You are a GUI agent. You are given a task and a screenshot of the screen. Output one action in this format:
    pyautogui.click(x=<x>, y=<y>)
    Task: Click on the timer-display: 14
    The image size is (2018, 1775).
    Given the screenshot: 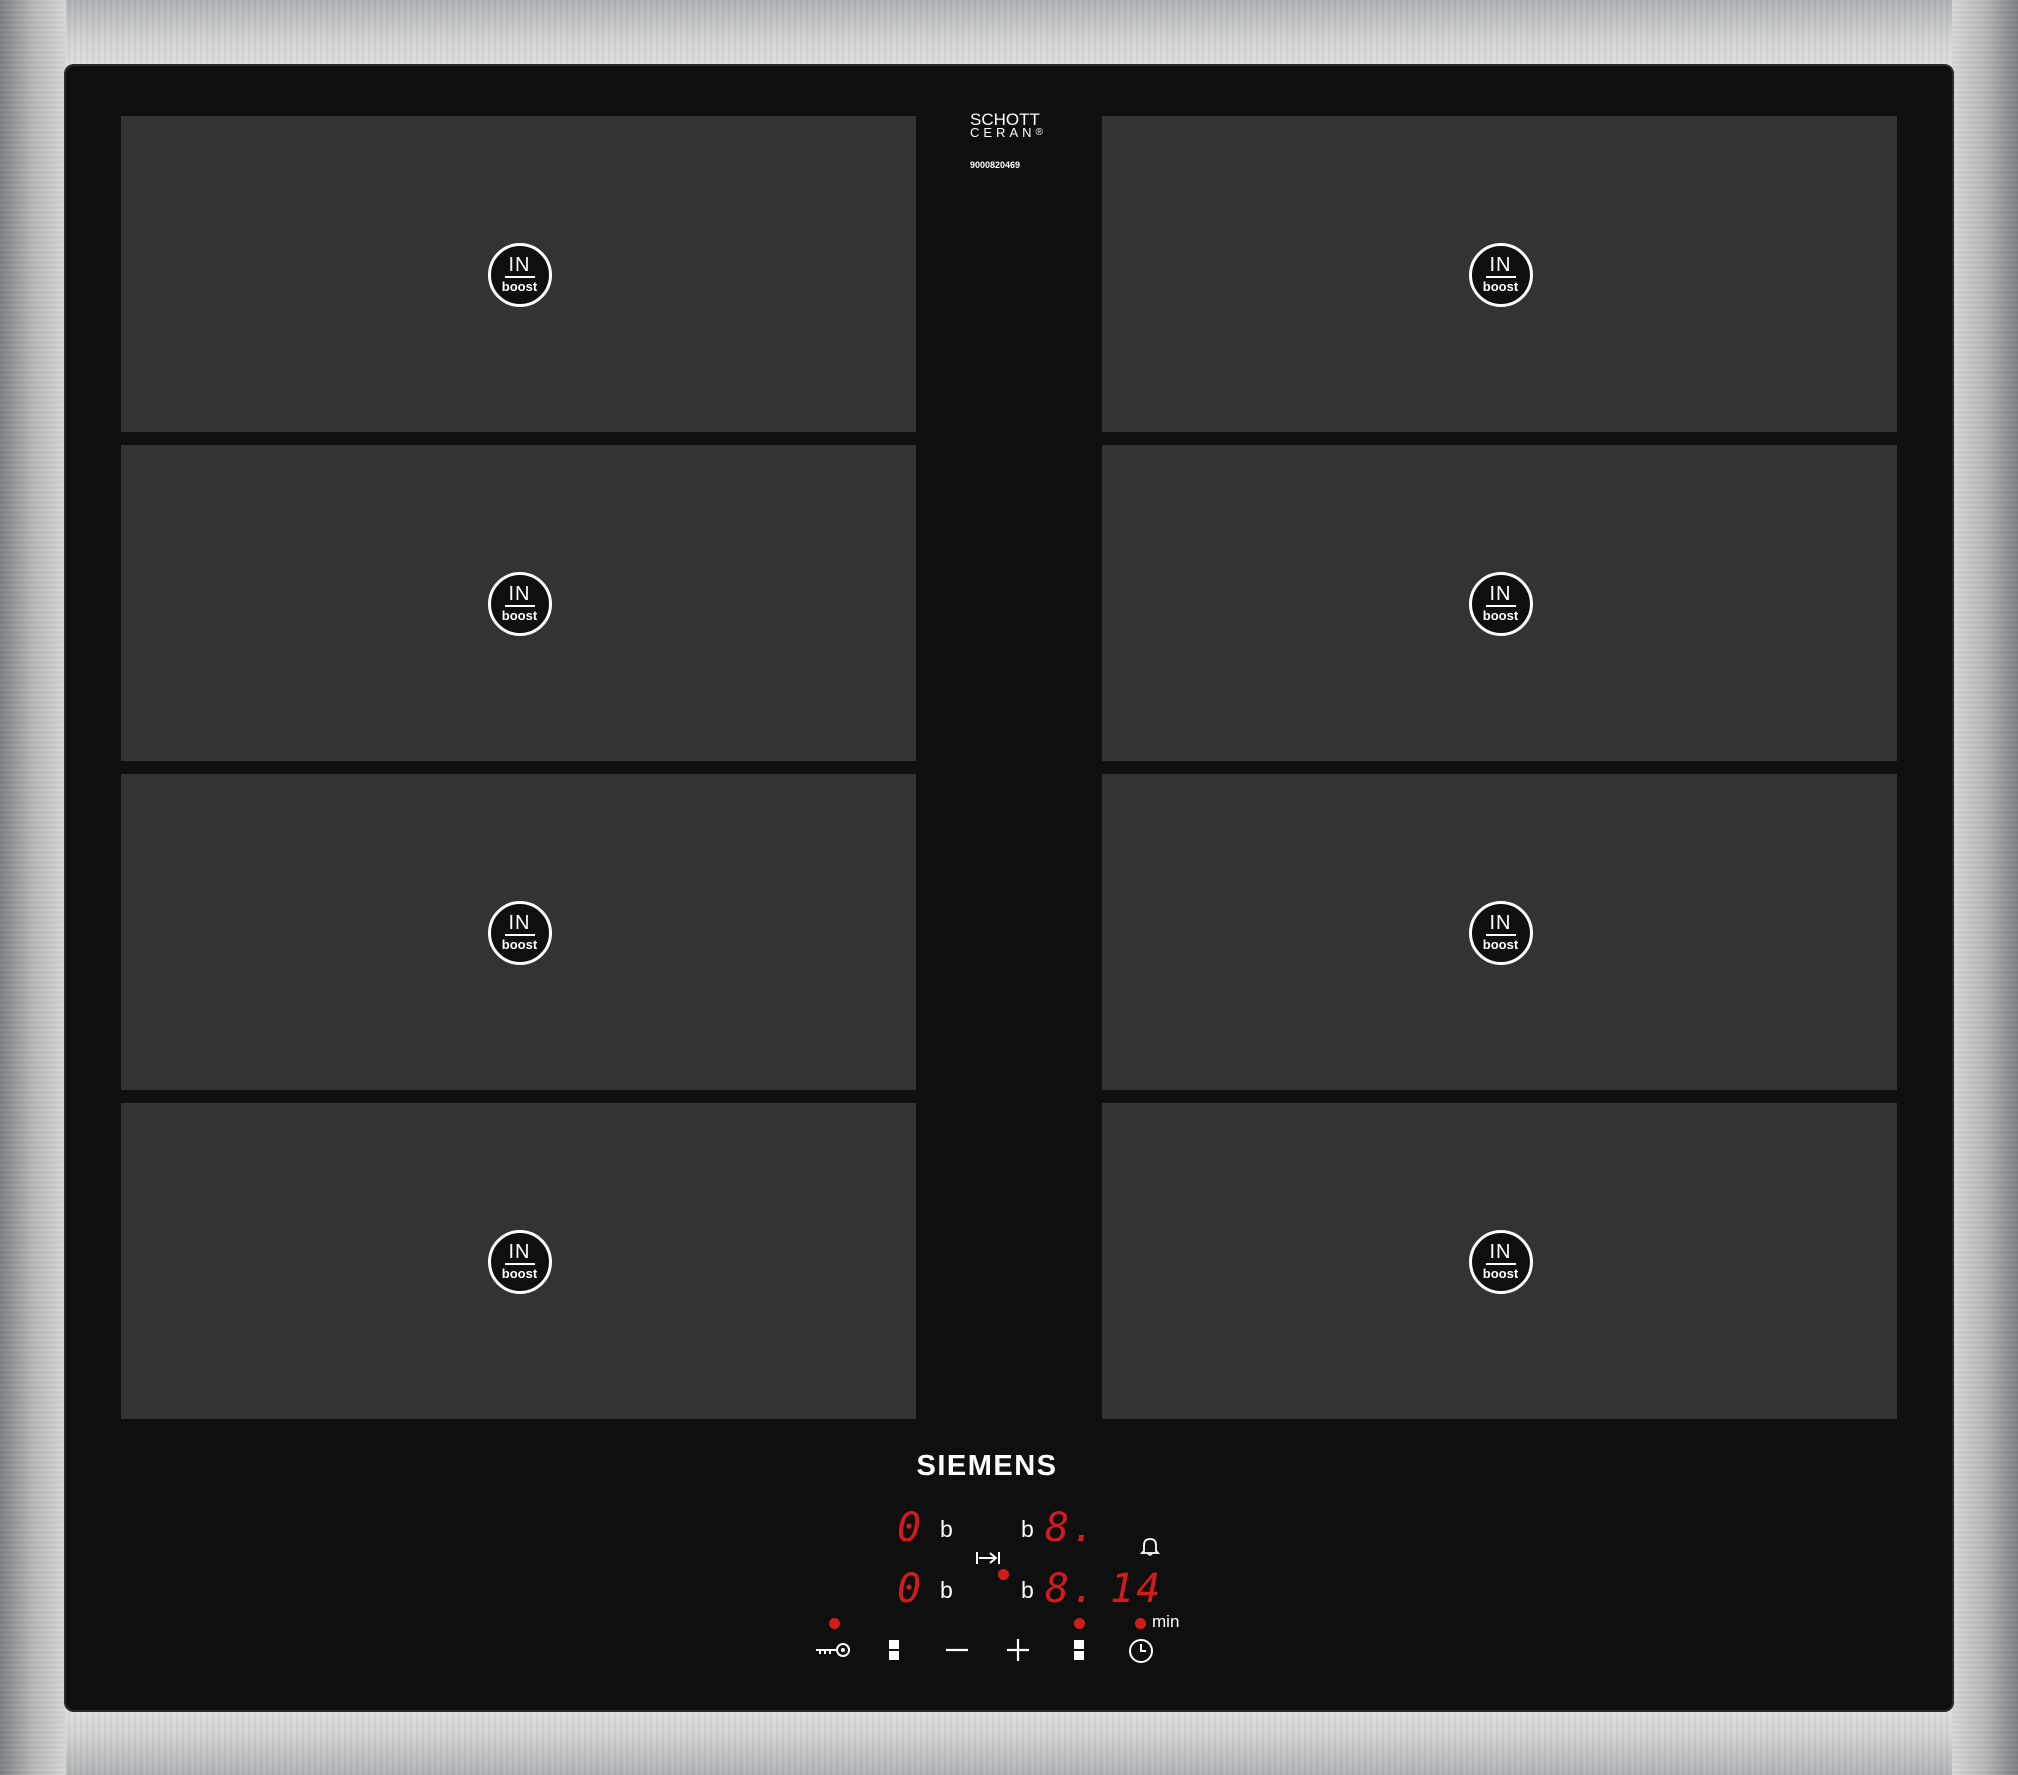 What is the action you would take?
    pyautogui.click(x=1136, y=1589)
    